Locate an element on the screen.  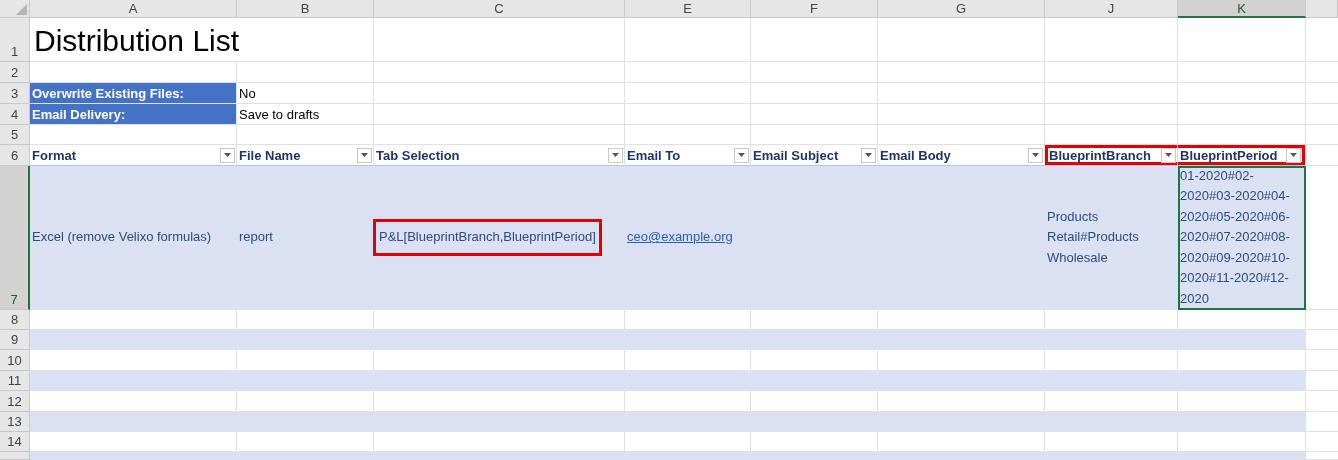
column-header: F is located at coordinates (814, 9).